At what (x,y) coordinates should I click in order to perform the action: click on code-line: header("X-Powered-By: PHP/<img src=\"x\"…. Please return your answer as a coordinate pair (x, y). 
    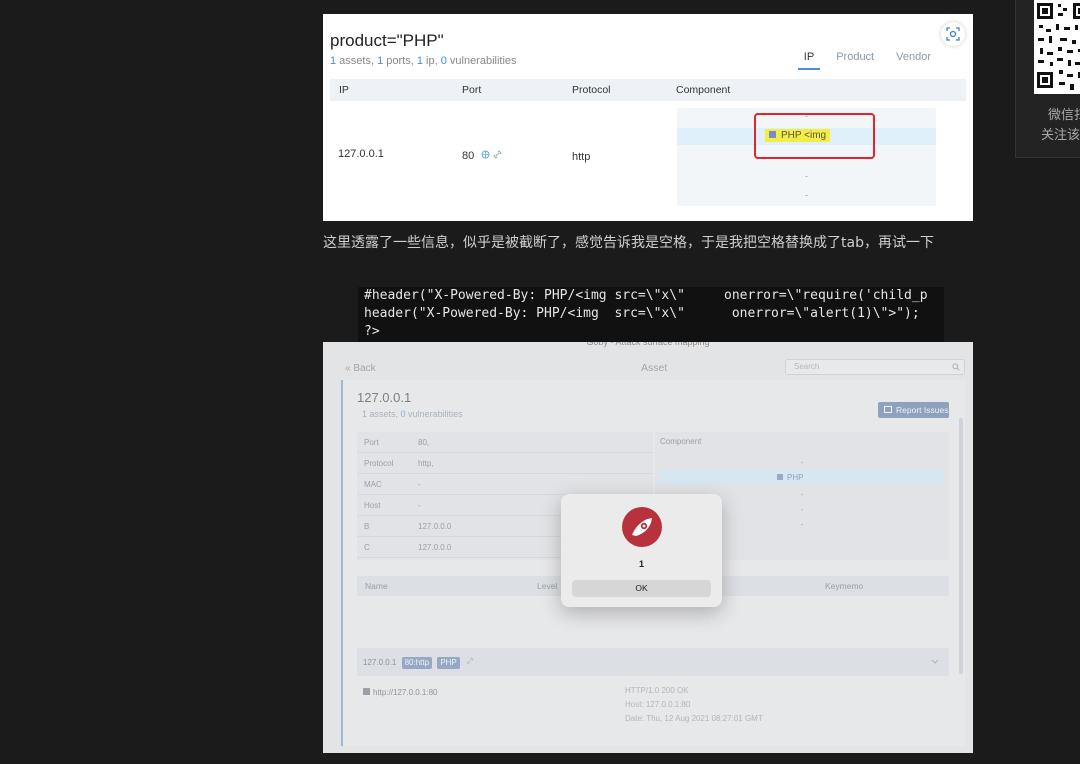
    Looking at the image, I should click on (642, 313).